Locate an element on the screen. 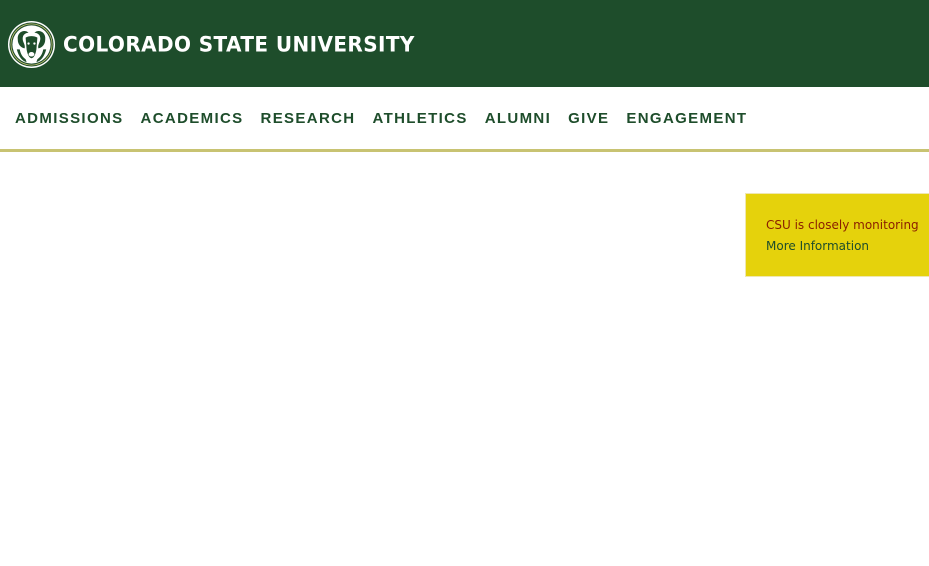 The height and width of the screenshot is (566, 929). csu-ram-logo-icon is located at coordinates (31, 44).